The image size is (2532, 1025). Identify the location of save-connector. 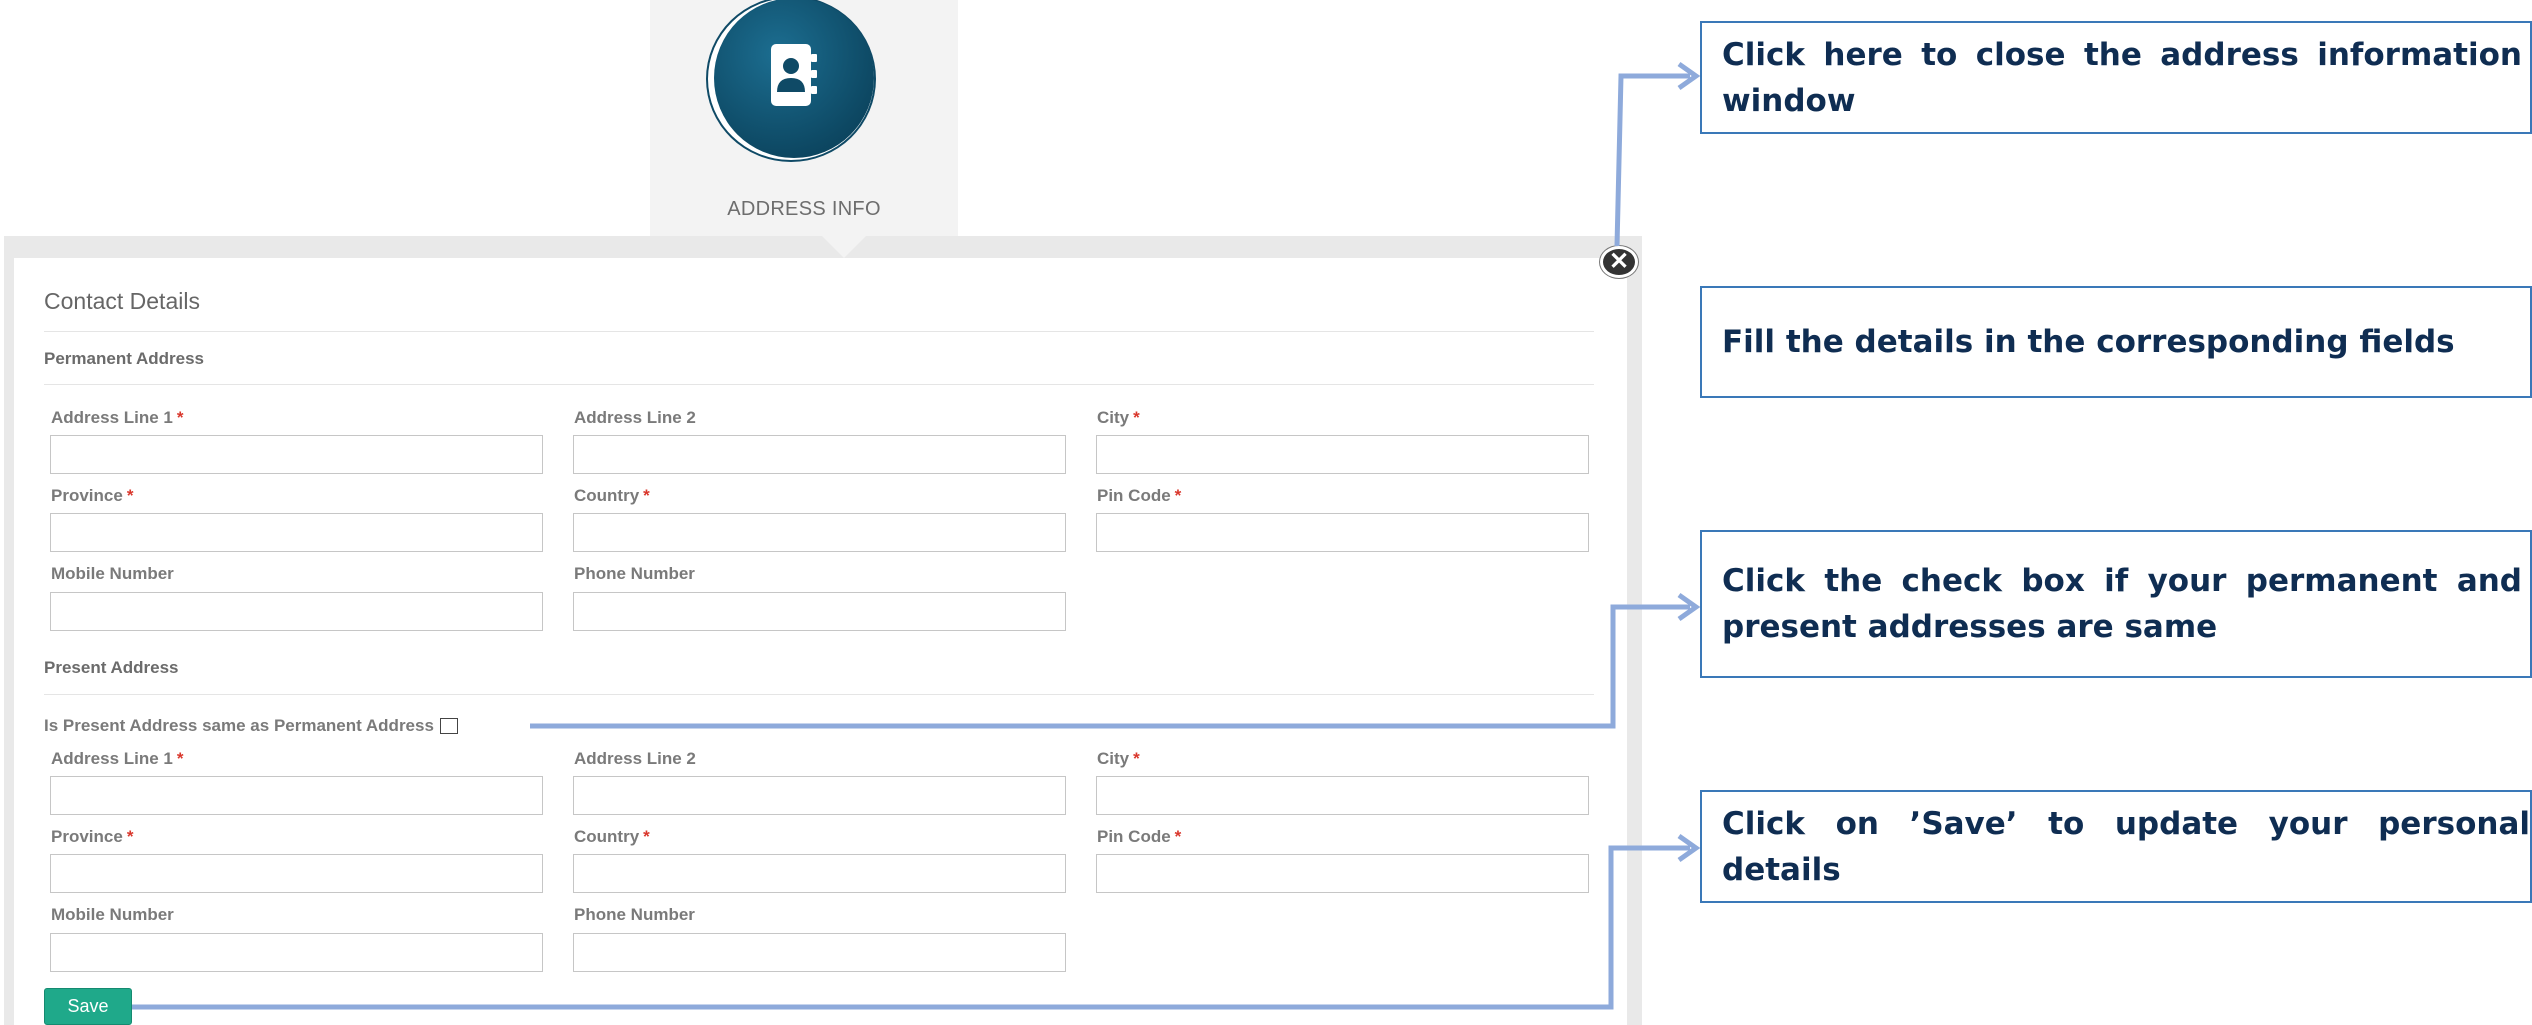
(911, 927).